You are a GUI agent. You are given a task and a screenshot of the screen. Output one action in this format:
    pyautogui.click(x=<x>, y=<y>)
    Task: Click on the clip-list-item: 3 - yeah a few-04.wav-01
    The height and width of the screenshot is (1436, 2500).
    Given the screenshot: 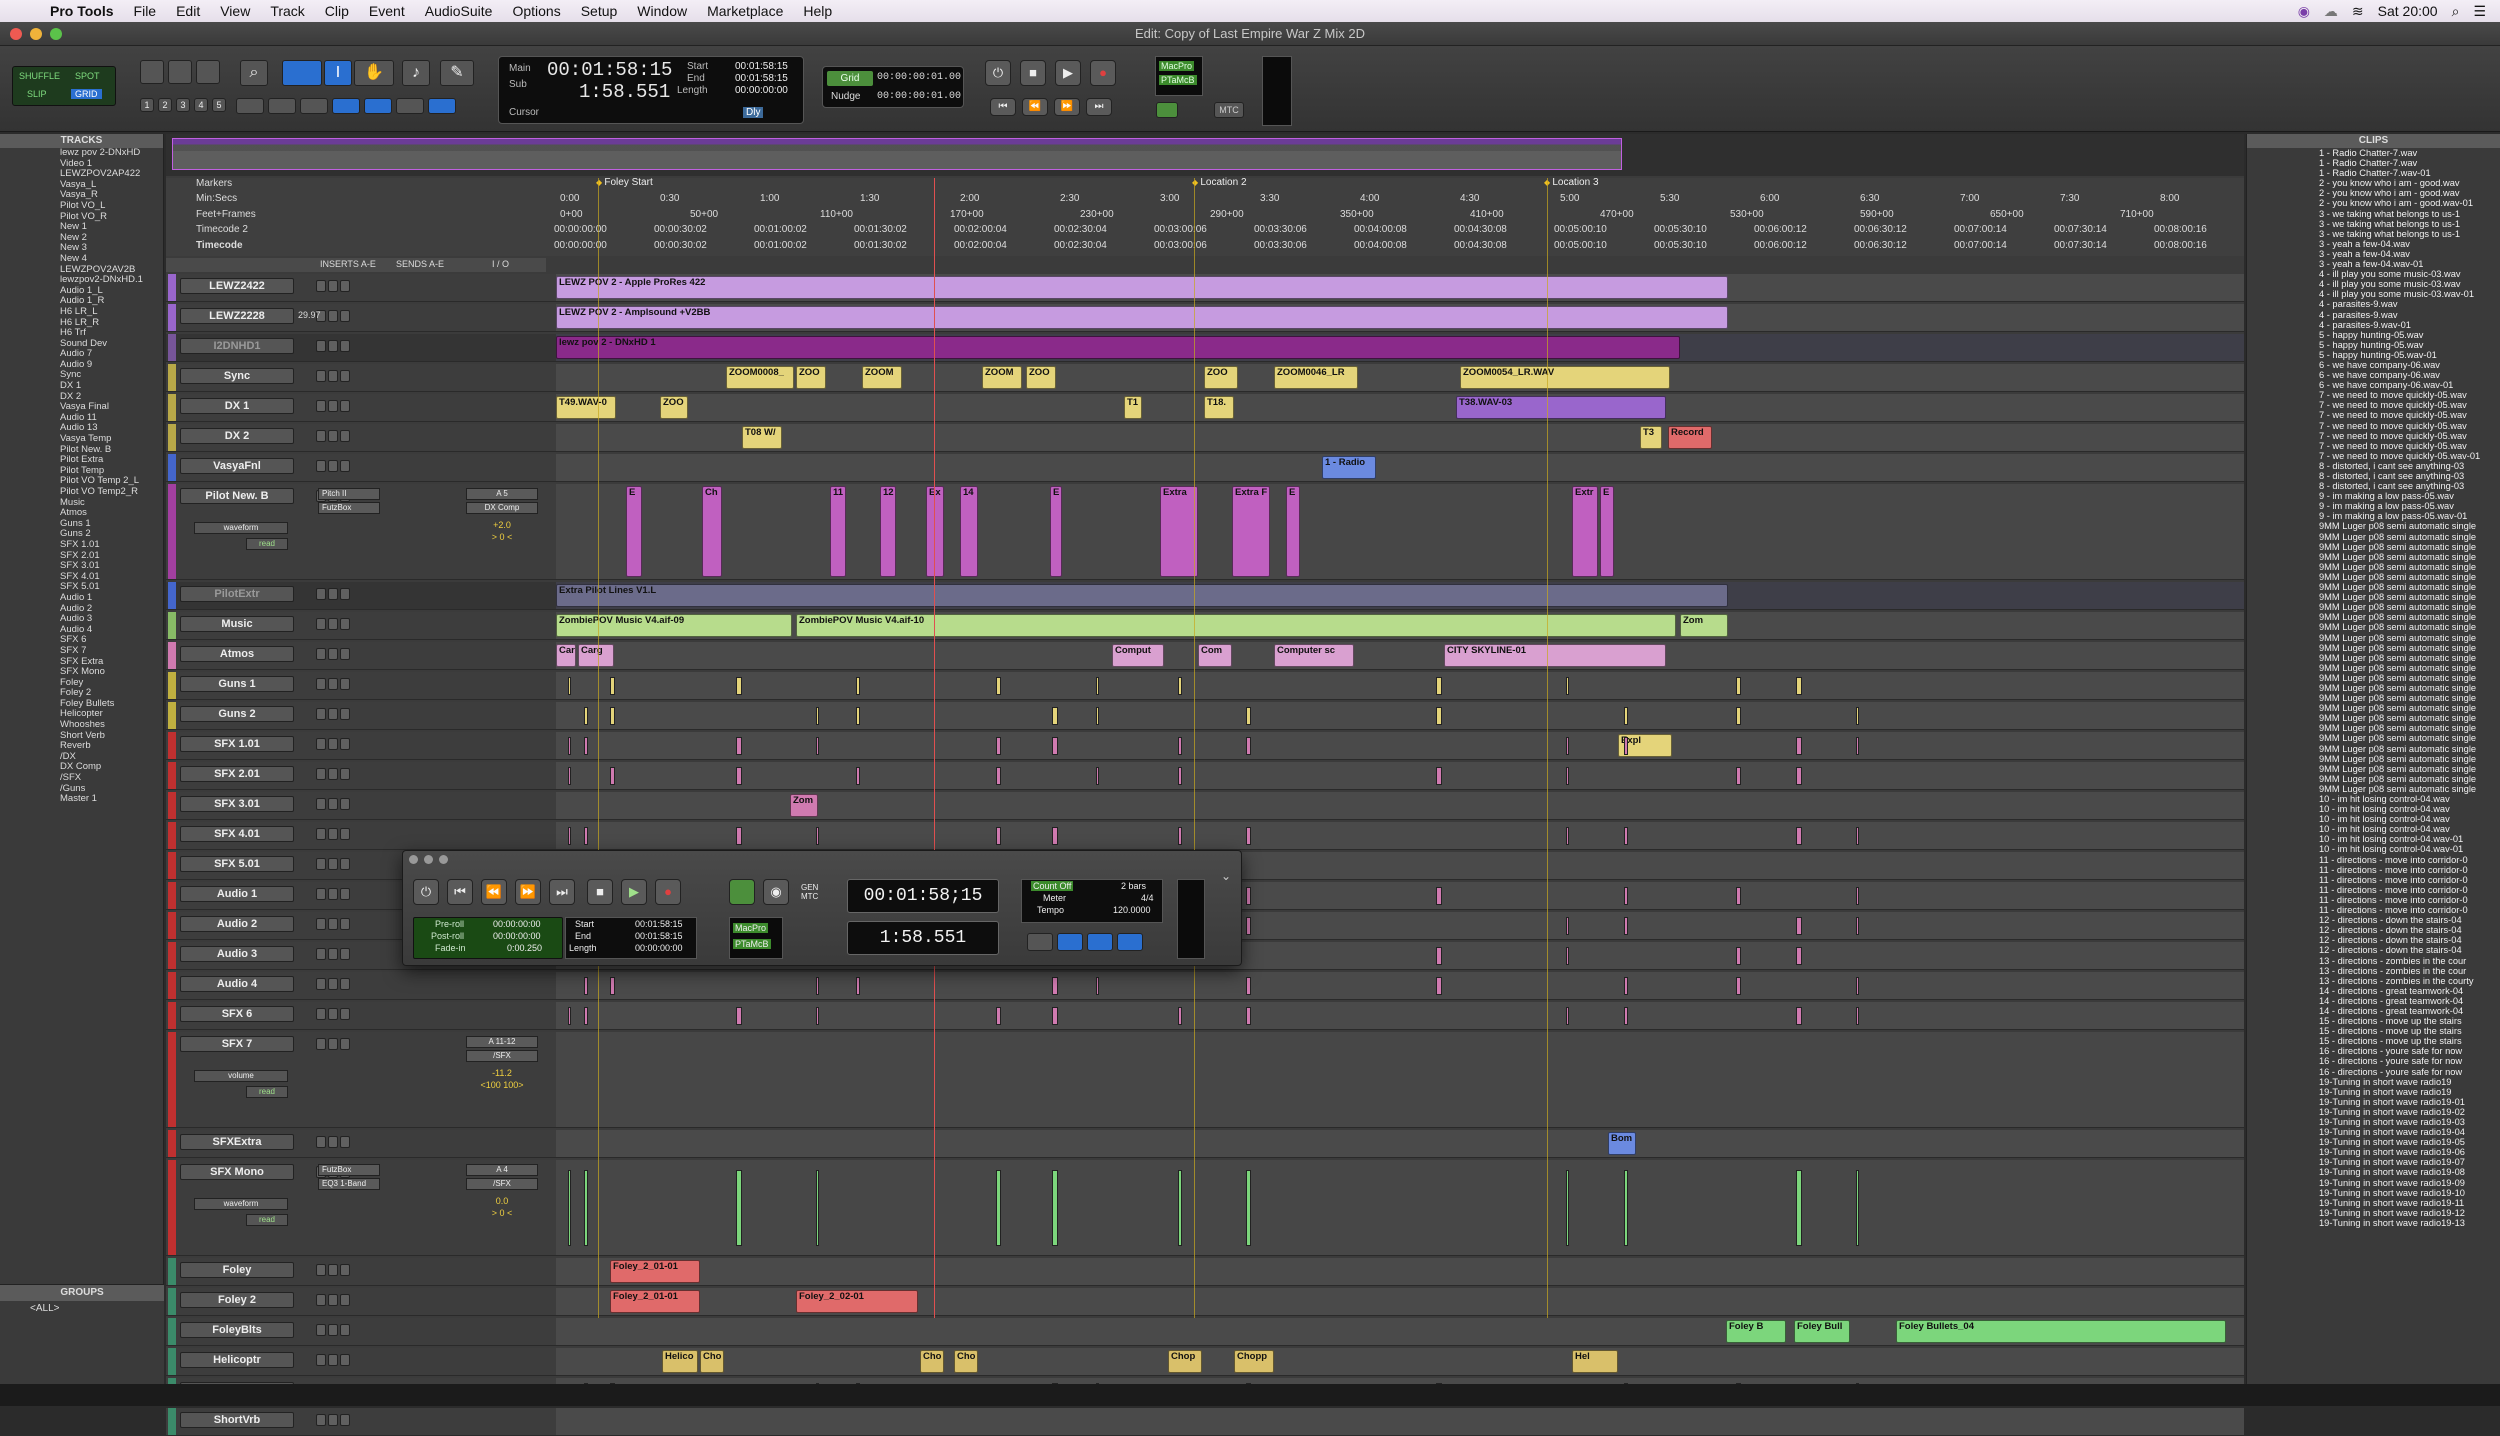 What is the action you would take?
    pyautogui.click(x=2373, y=264)
    